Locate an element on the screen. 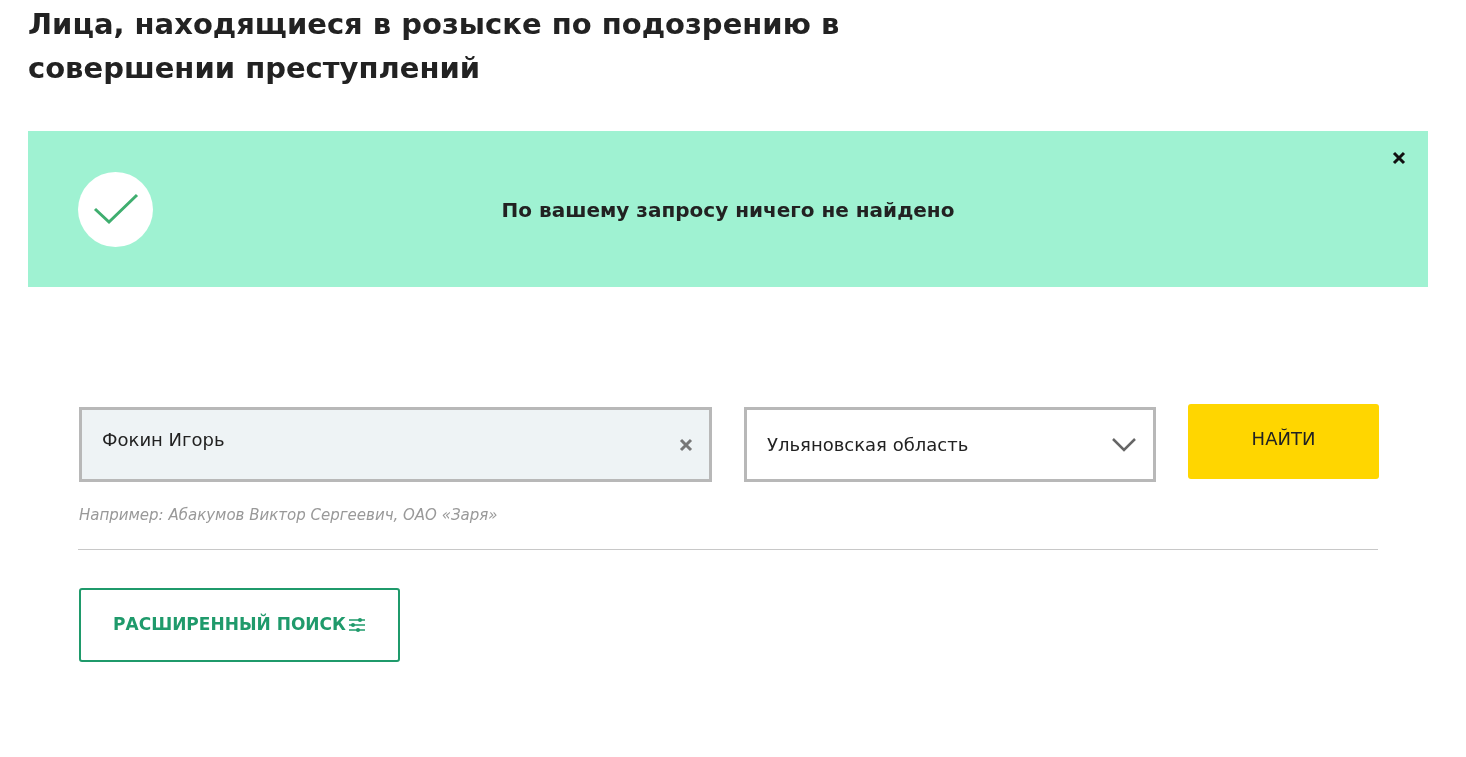 This screenshot has width=1466, height=757. sliders-icon is located at coordinates (356, 624).